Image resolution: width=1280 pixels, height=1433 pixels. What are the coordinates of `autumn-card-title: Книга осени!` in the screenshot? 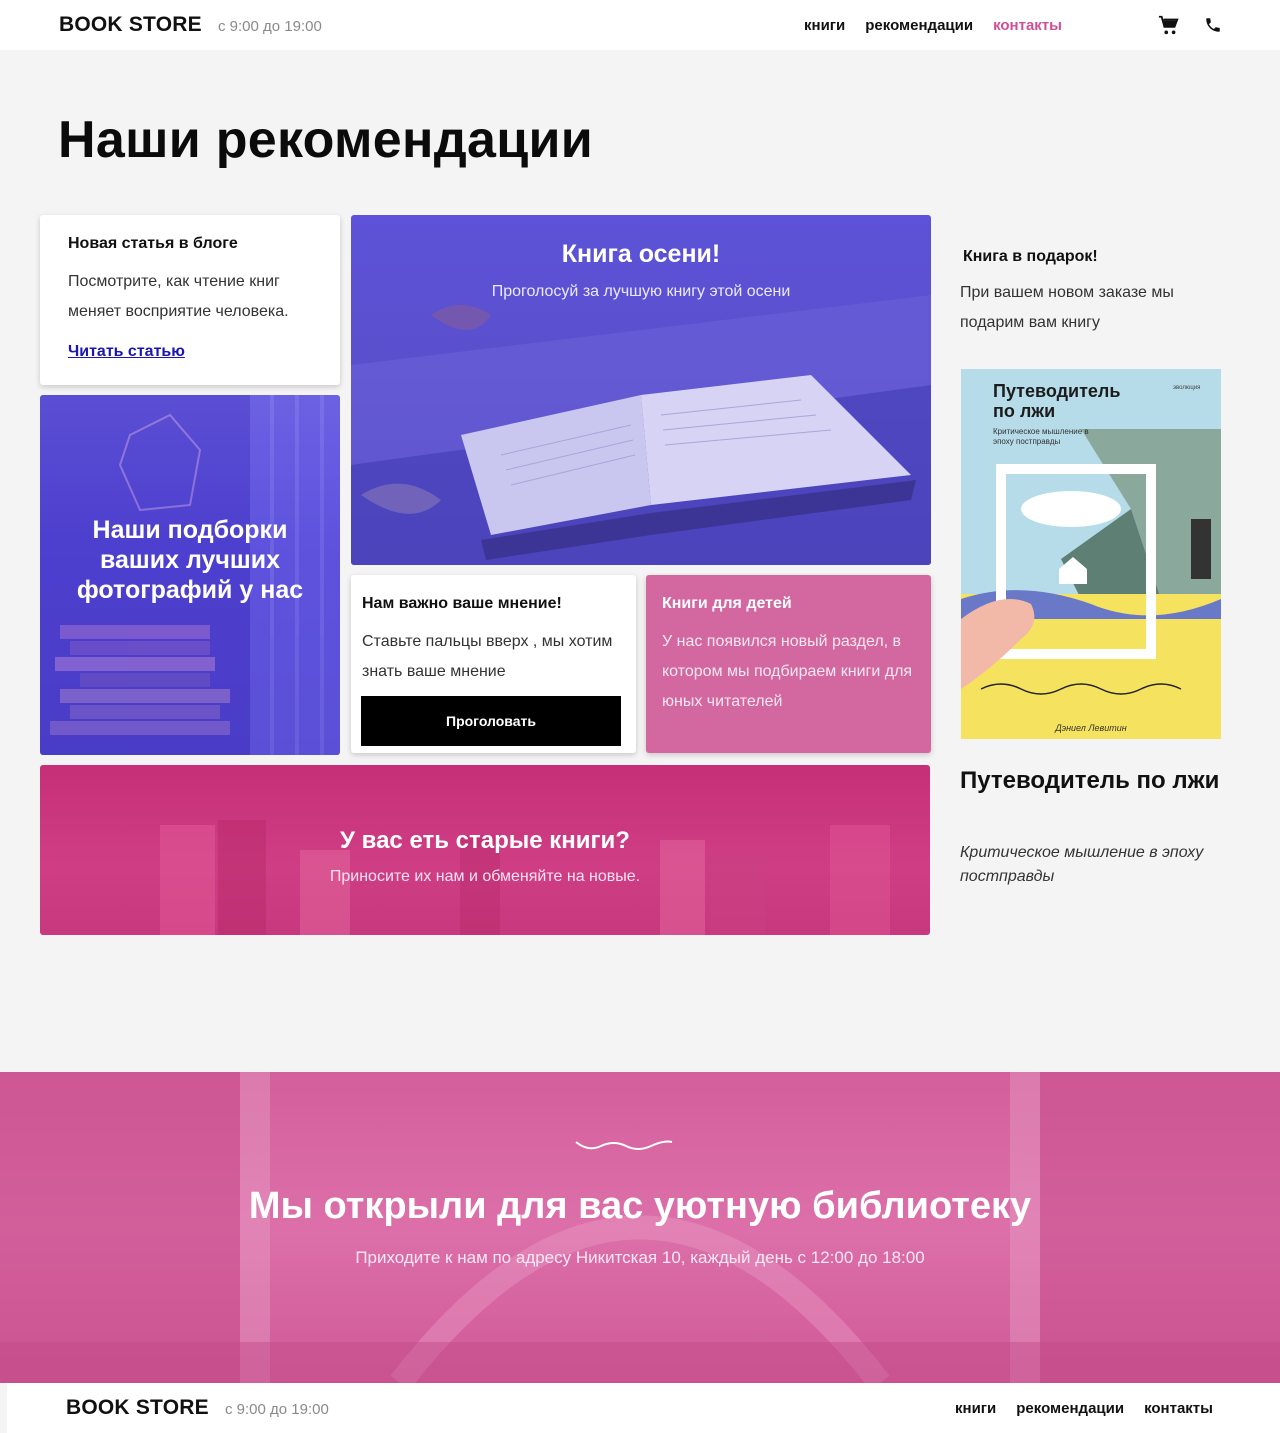 It's located at (641, 254).